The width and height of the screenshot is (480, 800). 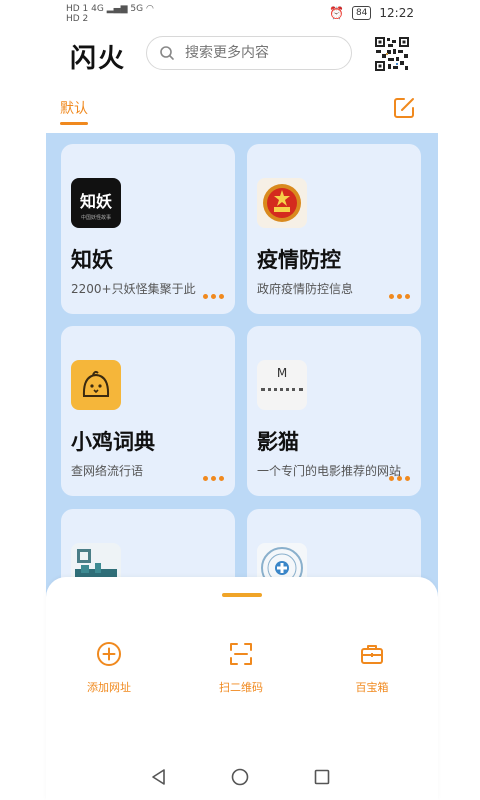 What do you see at coordinates (334, 229) in the screenshot?
I see `website-card: 疫情防控 政府疫情防控信息` at bounding box center [334, 229].